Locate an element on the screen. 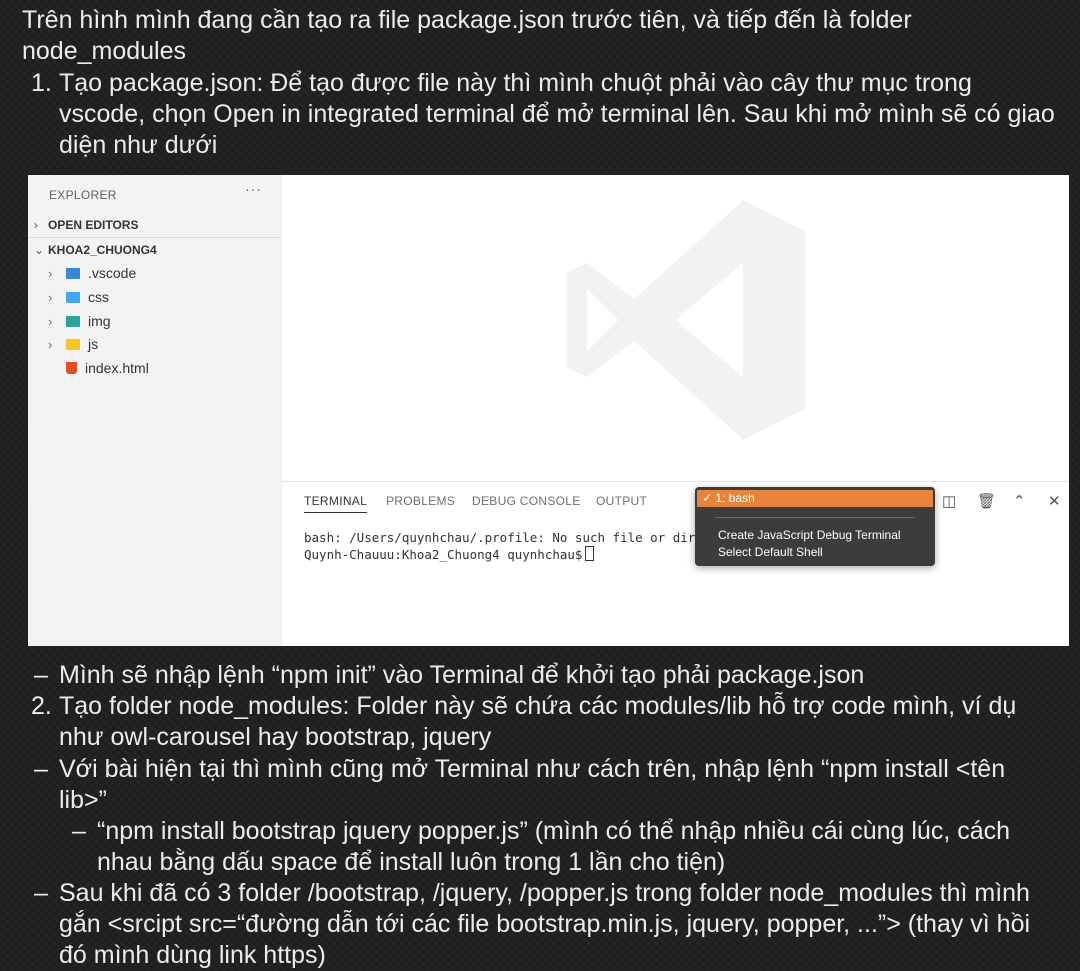 The image size is (1080, 971). more-actions-icon: ··· is located at coordinates (253, 189).